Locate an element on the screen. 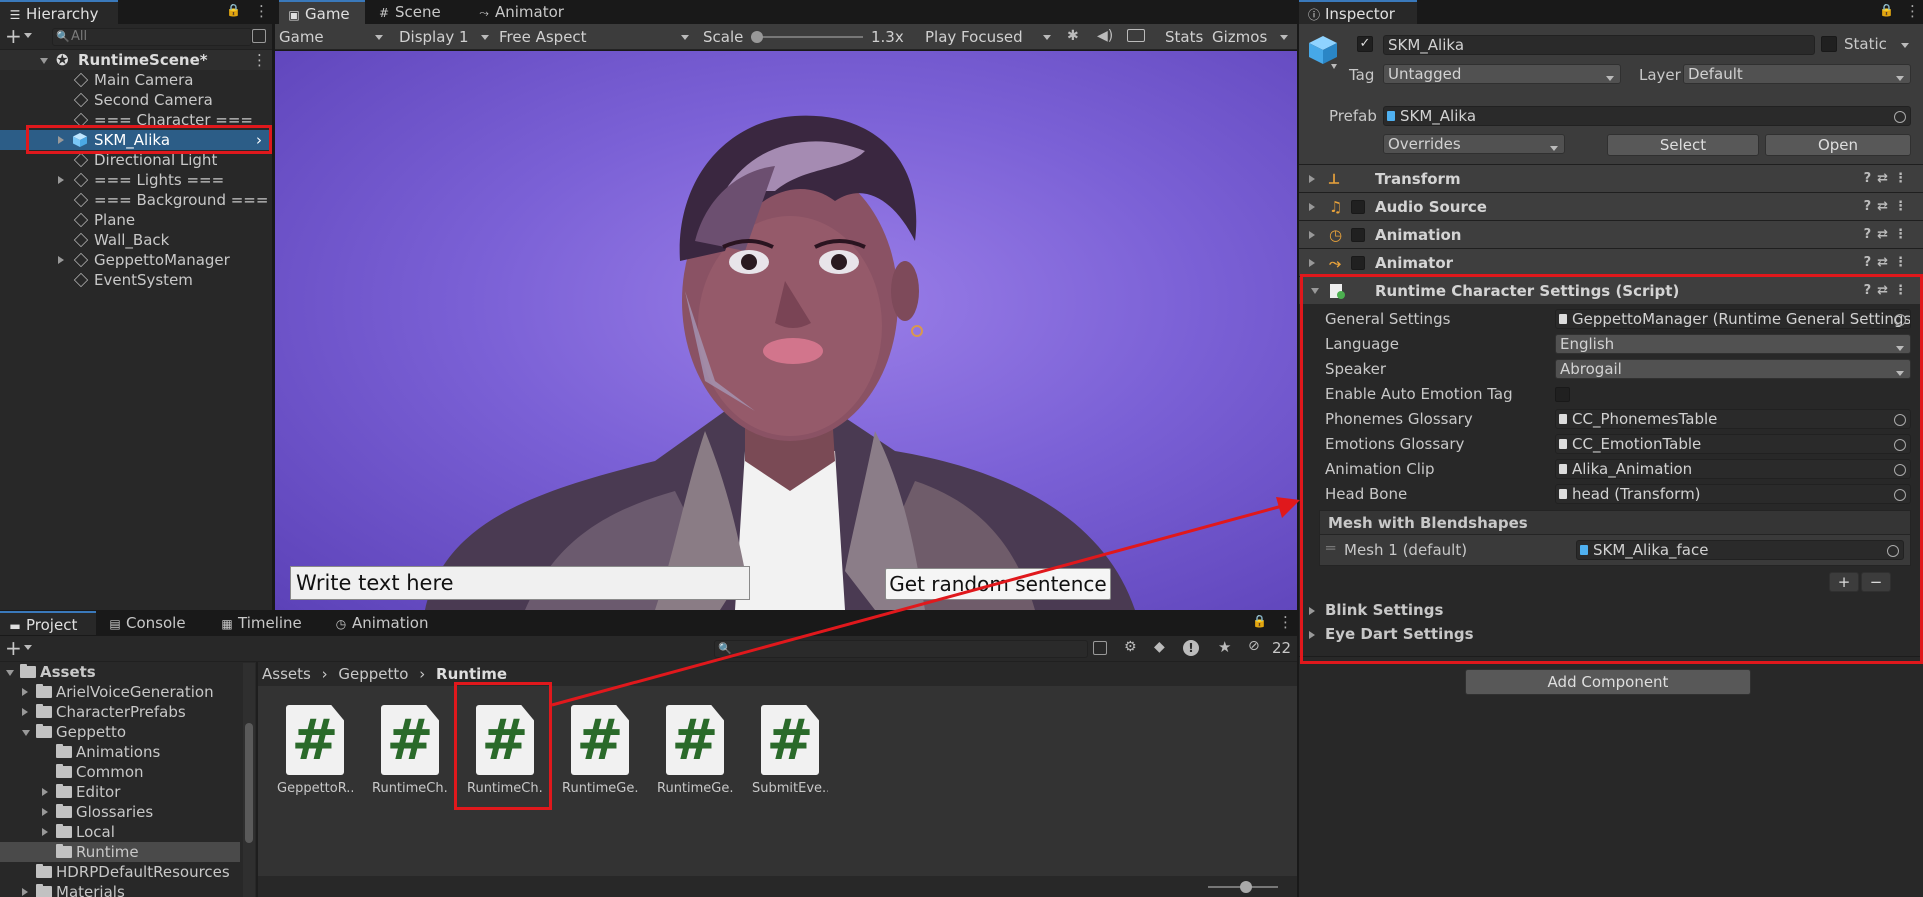 The image size is (1923, 897). tab-timeline: ▦ Timeline is located at coordinates (261, 623).